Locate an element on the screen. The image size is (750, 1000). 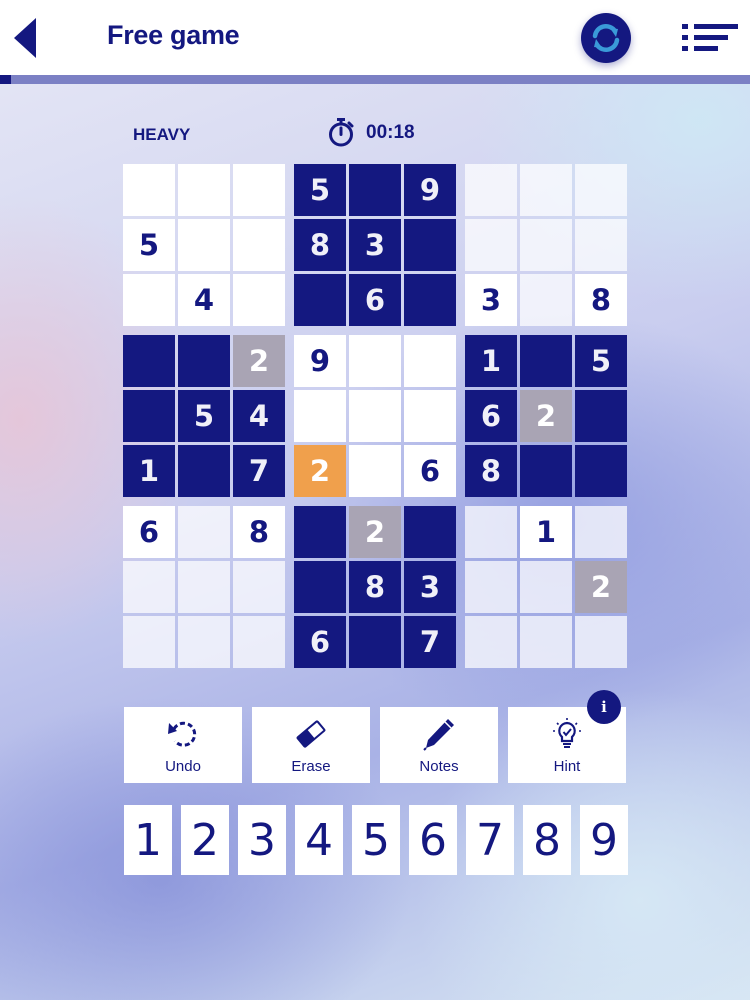
cell-r9-c8 is located at coordinates (546, 642).